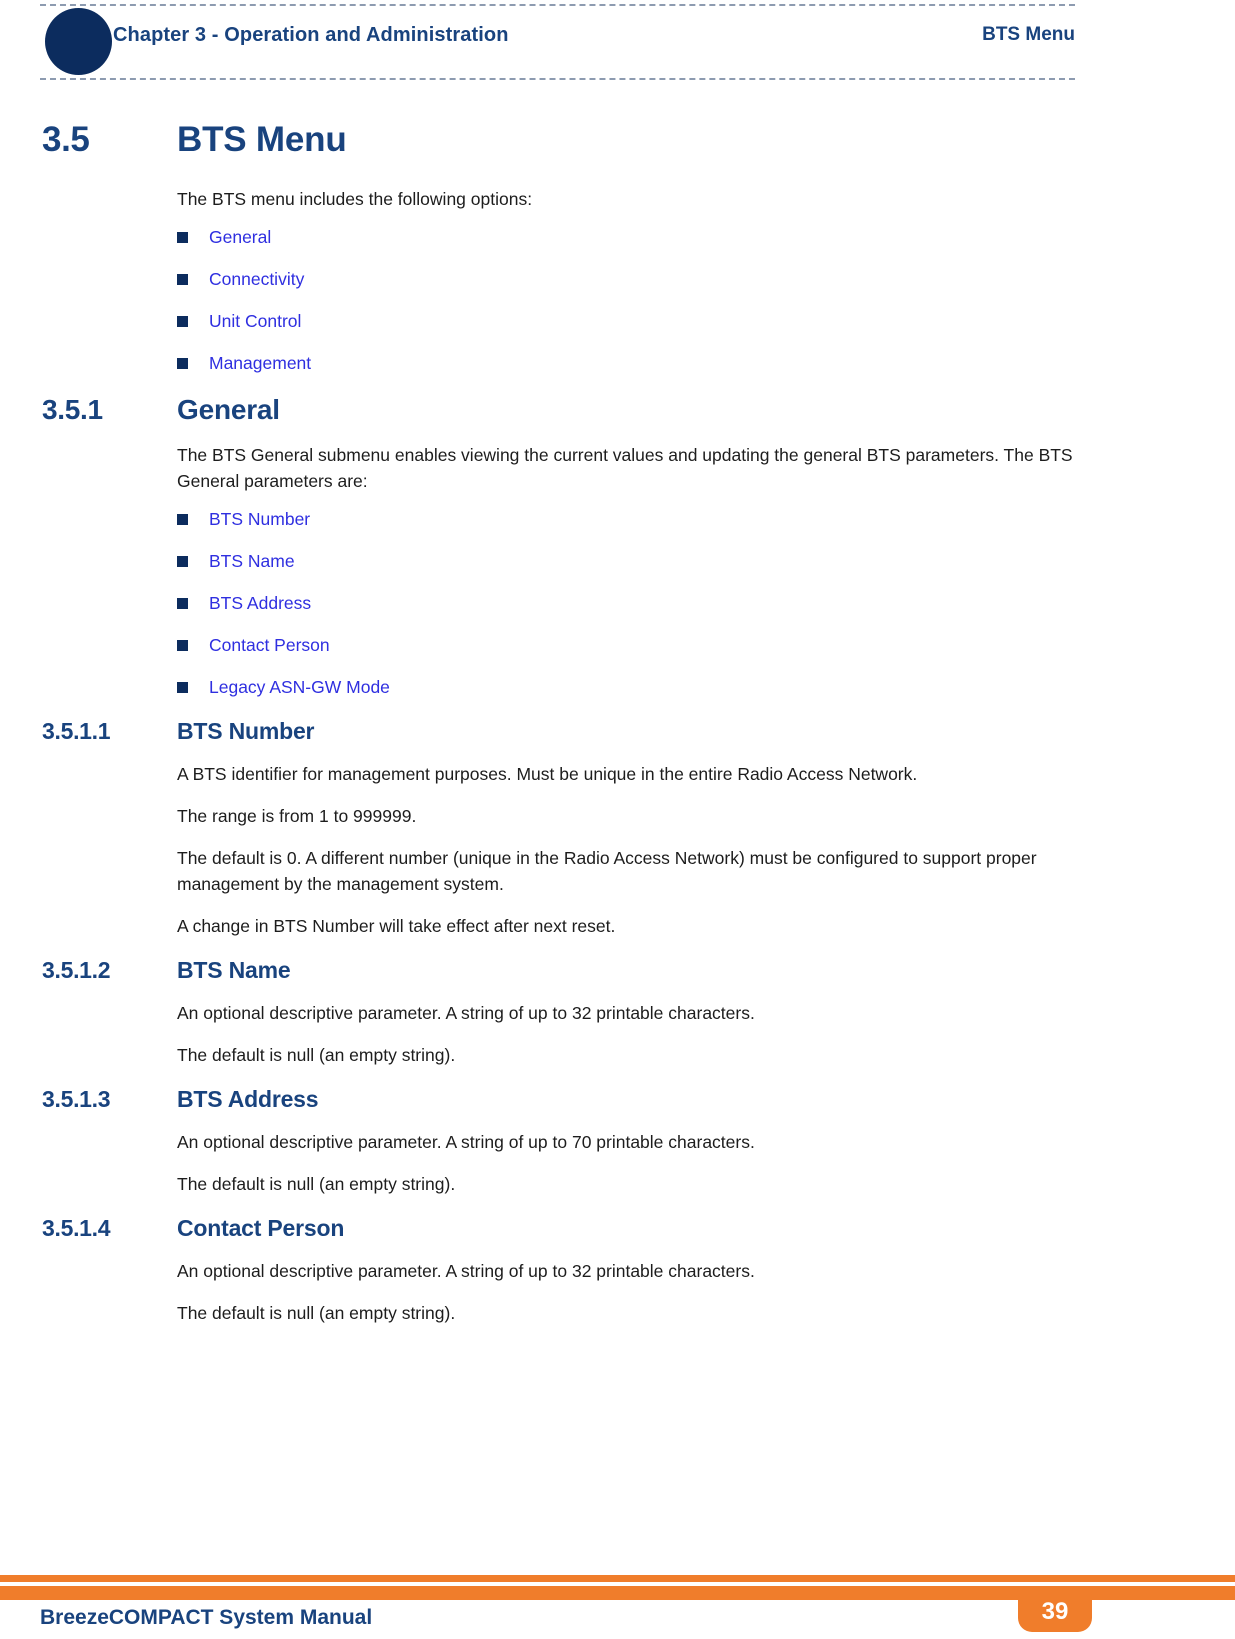 Image resolution: width=1235 pixels, height=1639 pixels. Describe the element at coordinates (557, 79) in the screenshot. I see `header-divider-bottom` at that location.